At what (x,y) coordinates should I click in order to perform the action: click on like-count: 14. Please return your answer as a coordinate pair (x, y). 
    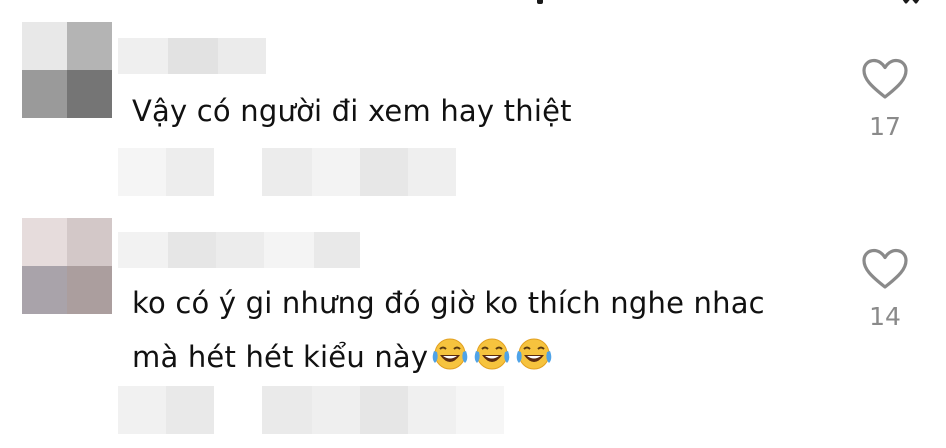
    Looking at the image, I should click on (885, 316).